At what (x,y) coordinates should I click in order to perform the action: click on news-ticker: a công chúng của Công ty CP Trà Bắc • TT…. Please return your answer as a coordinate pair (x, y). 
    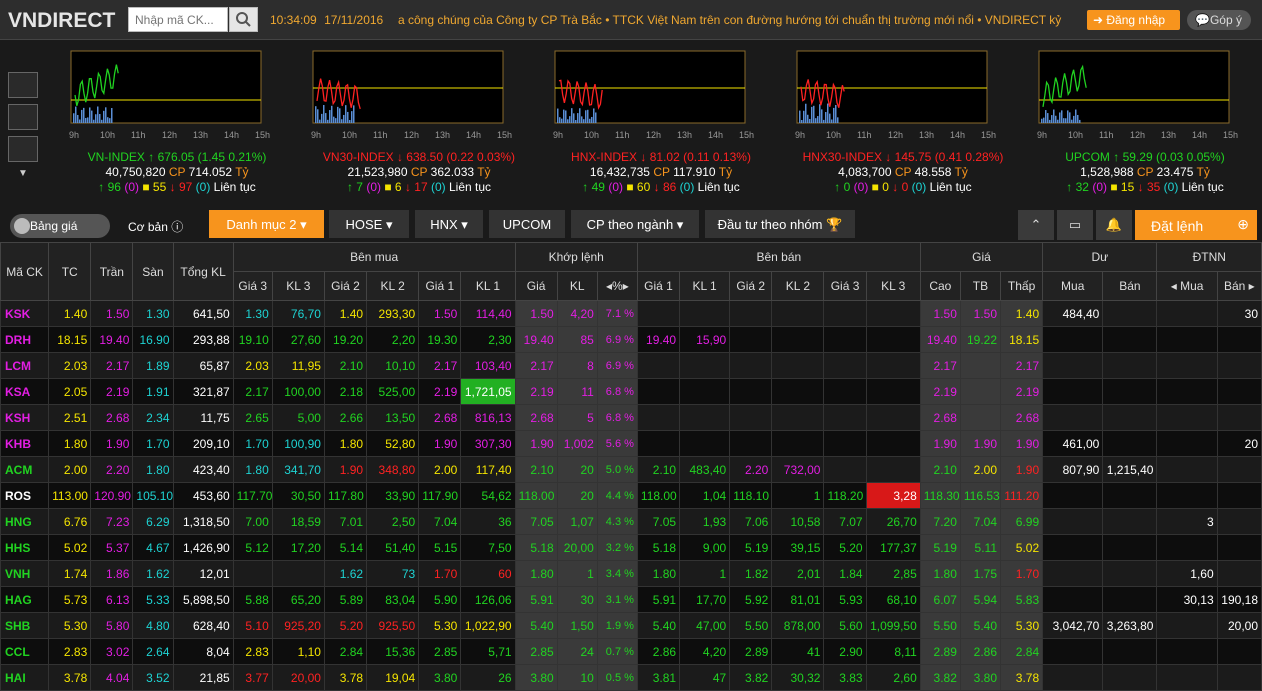
    Looking at the image, I should click on (741, 21).